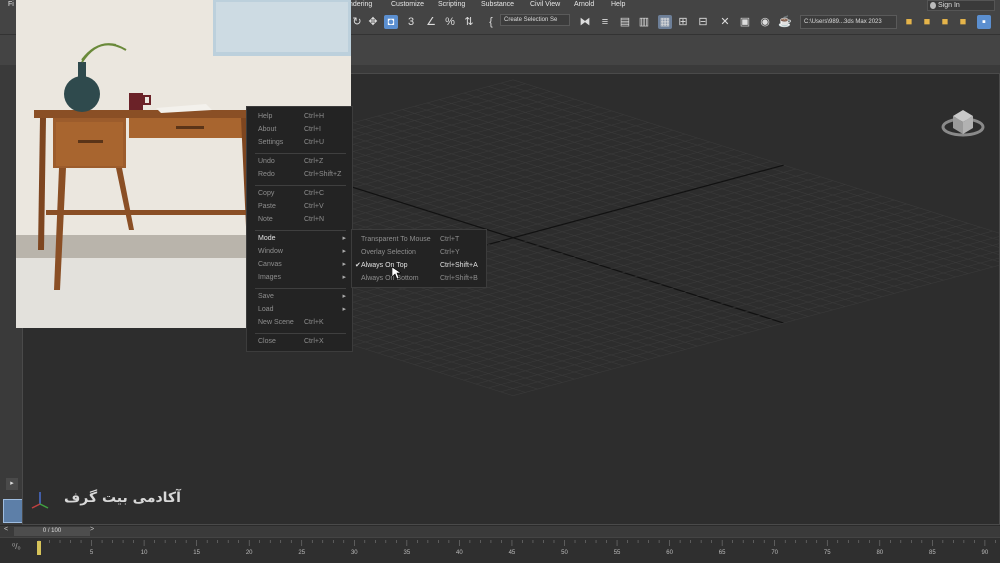  I want to click on menu-item-about: About Ctrl+I, so click(299, 130).